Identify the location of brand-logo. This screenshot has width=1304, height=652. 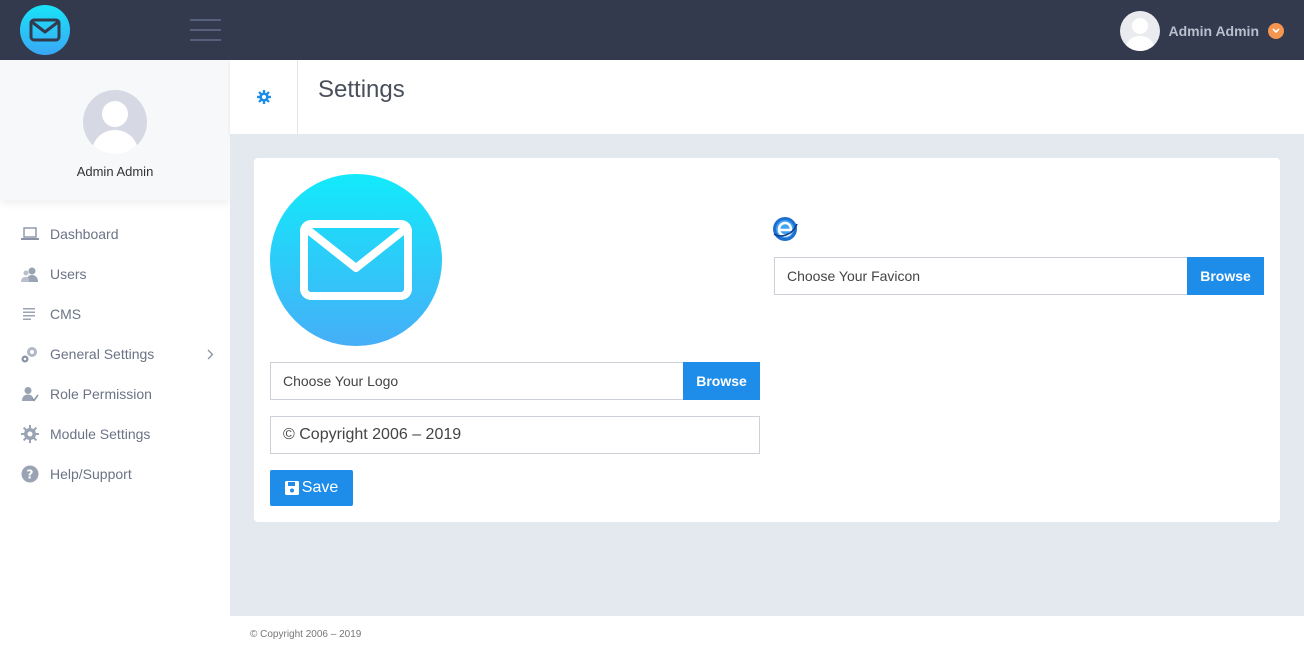
(45, 30).